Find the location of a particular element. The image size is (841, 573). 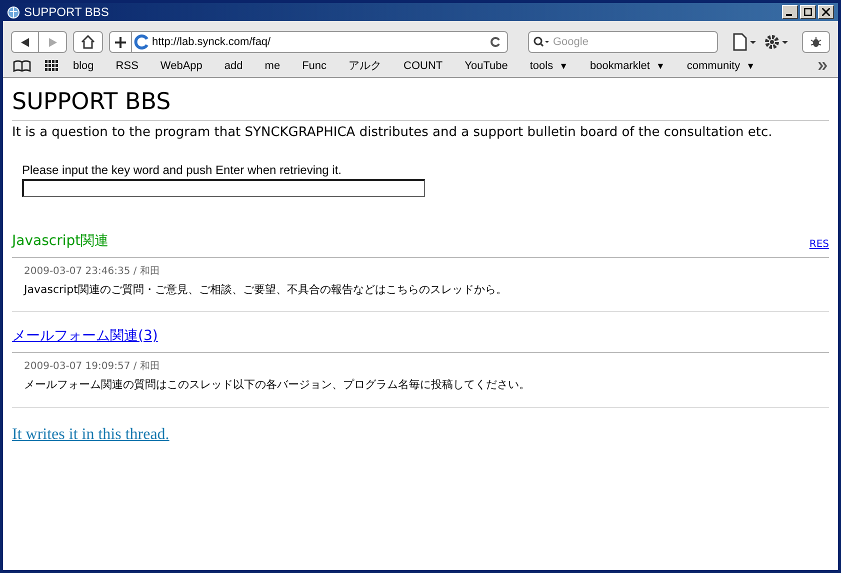

close-icon is located at coordinates (826, 12).